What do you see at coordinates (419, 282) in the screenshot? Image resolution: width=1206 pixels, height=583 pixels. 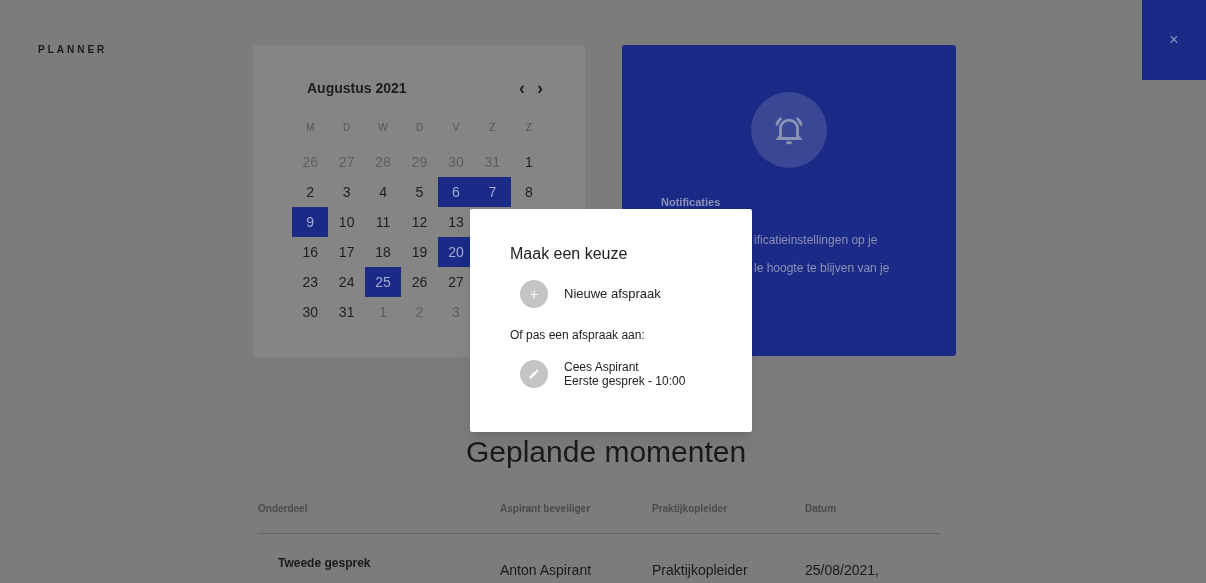 I see `calendar-day: 26` at bounding box center [419, 282].